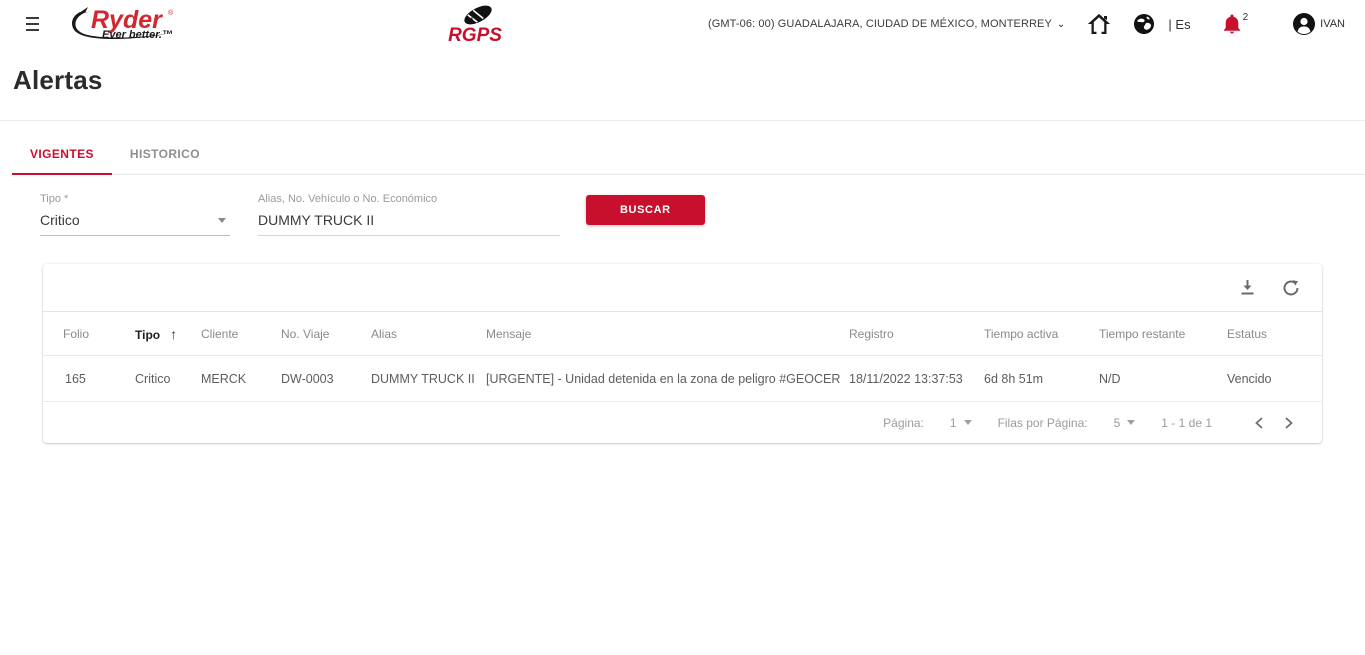 Image resolution: width=1365 pixels, height=655 pixels. I want to click on tab-bar: VIGENTES HISTORICO, so click(688, 155).